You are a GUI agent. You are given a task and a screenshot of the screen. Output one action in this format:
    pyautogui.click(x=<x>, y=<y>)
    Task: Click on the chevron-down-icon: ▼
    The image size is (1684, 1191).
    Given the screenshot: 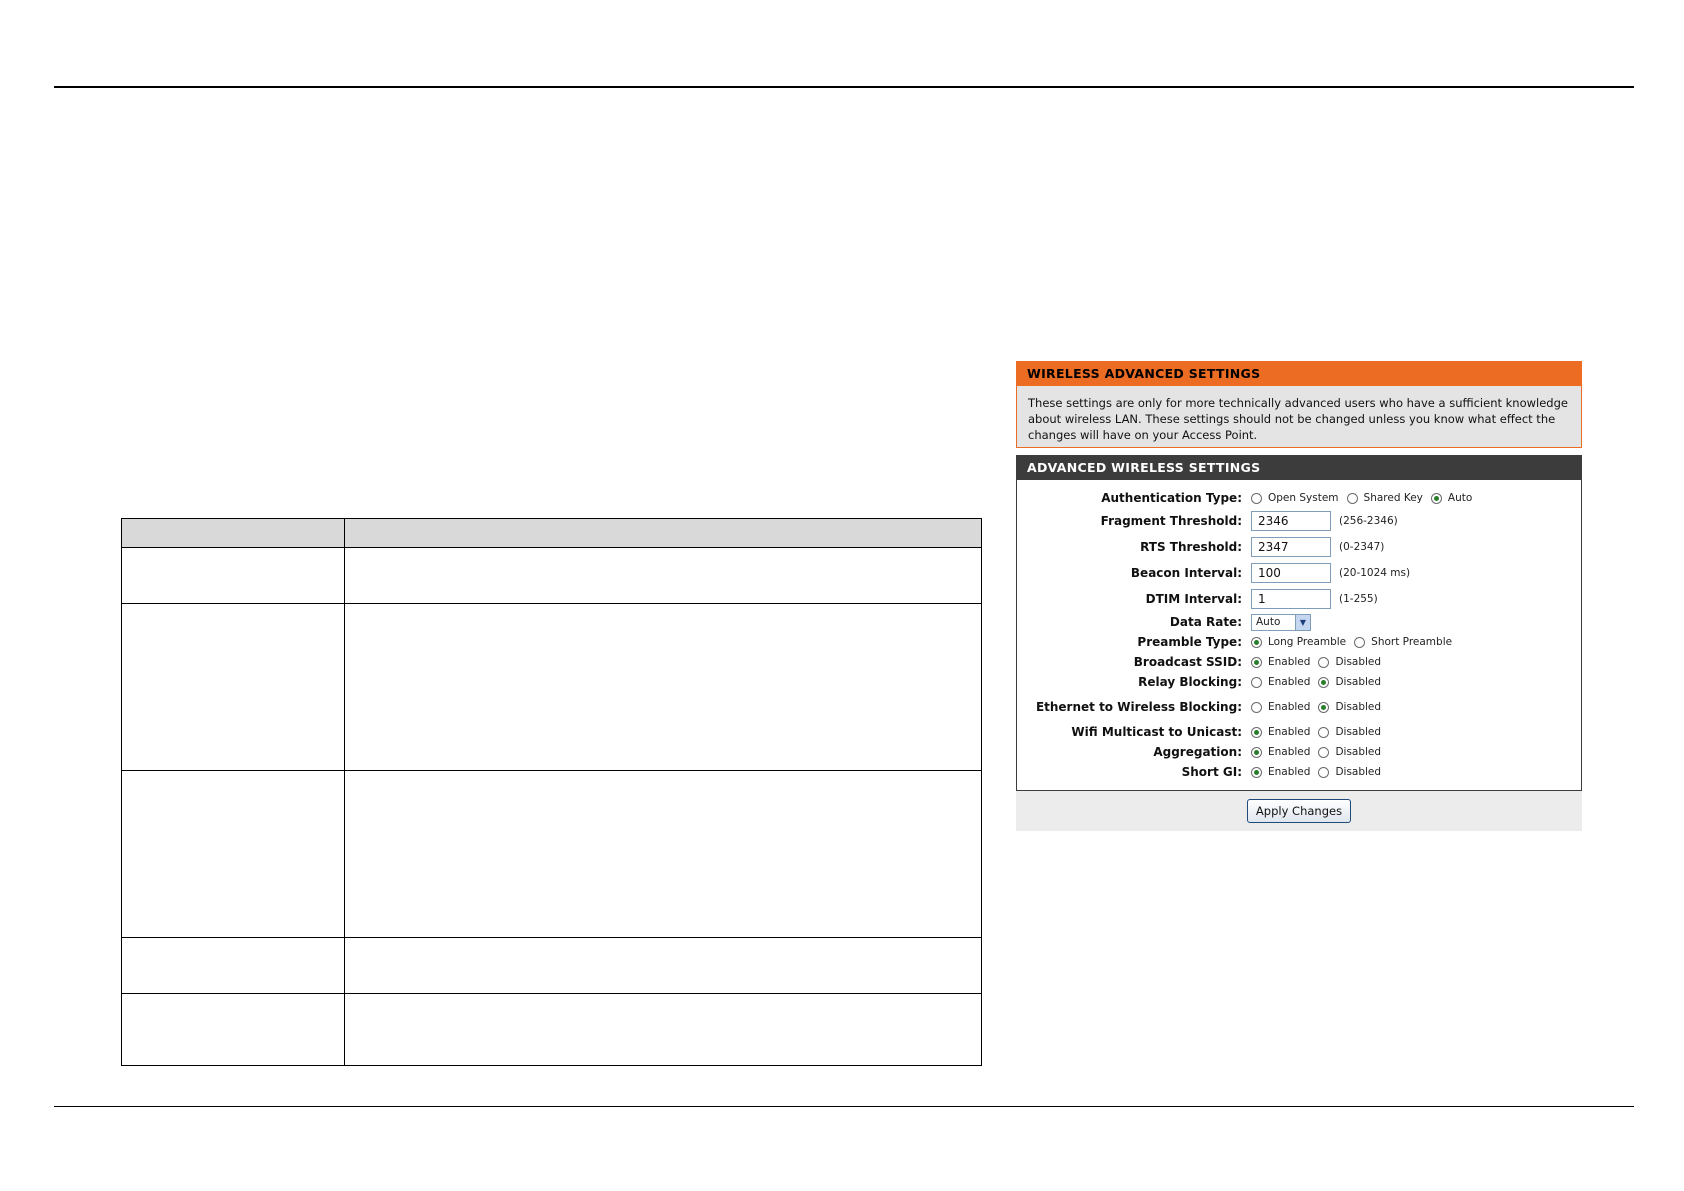 What is the action you would take?
    pyautogui.click(x=1302, y=622)
    